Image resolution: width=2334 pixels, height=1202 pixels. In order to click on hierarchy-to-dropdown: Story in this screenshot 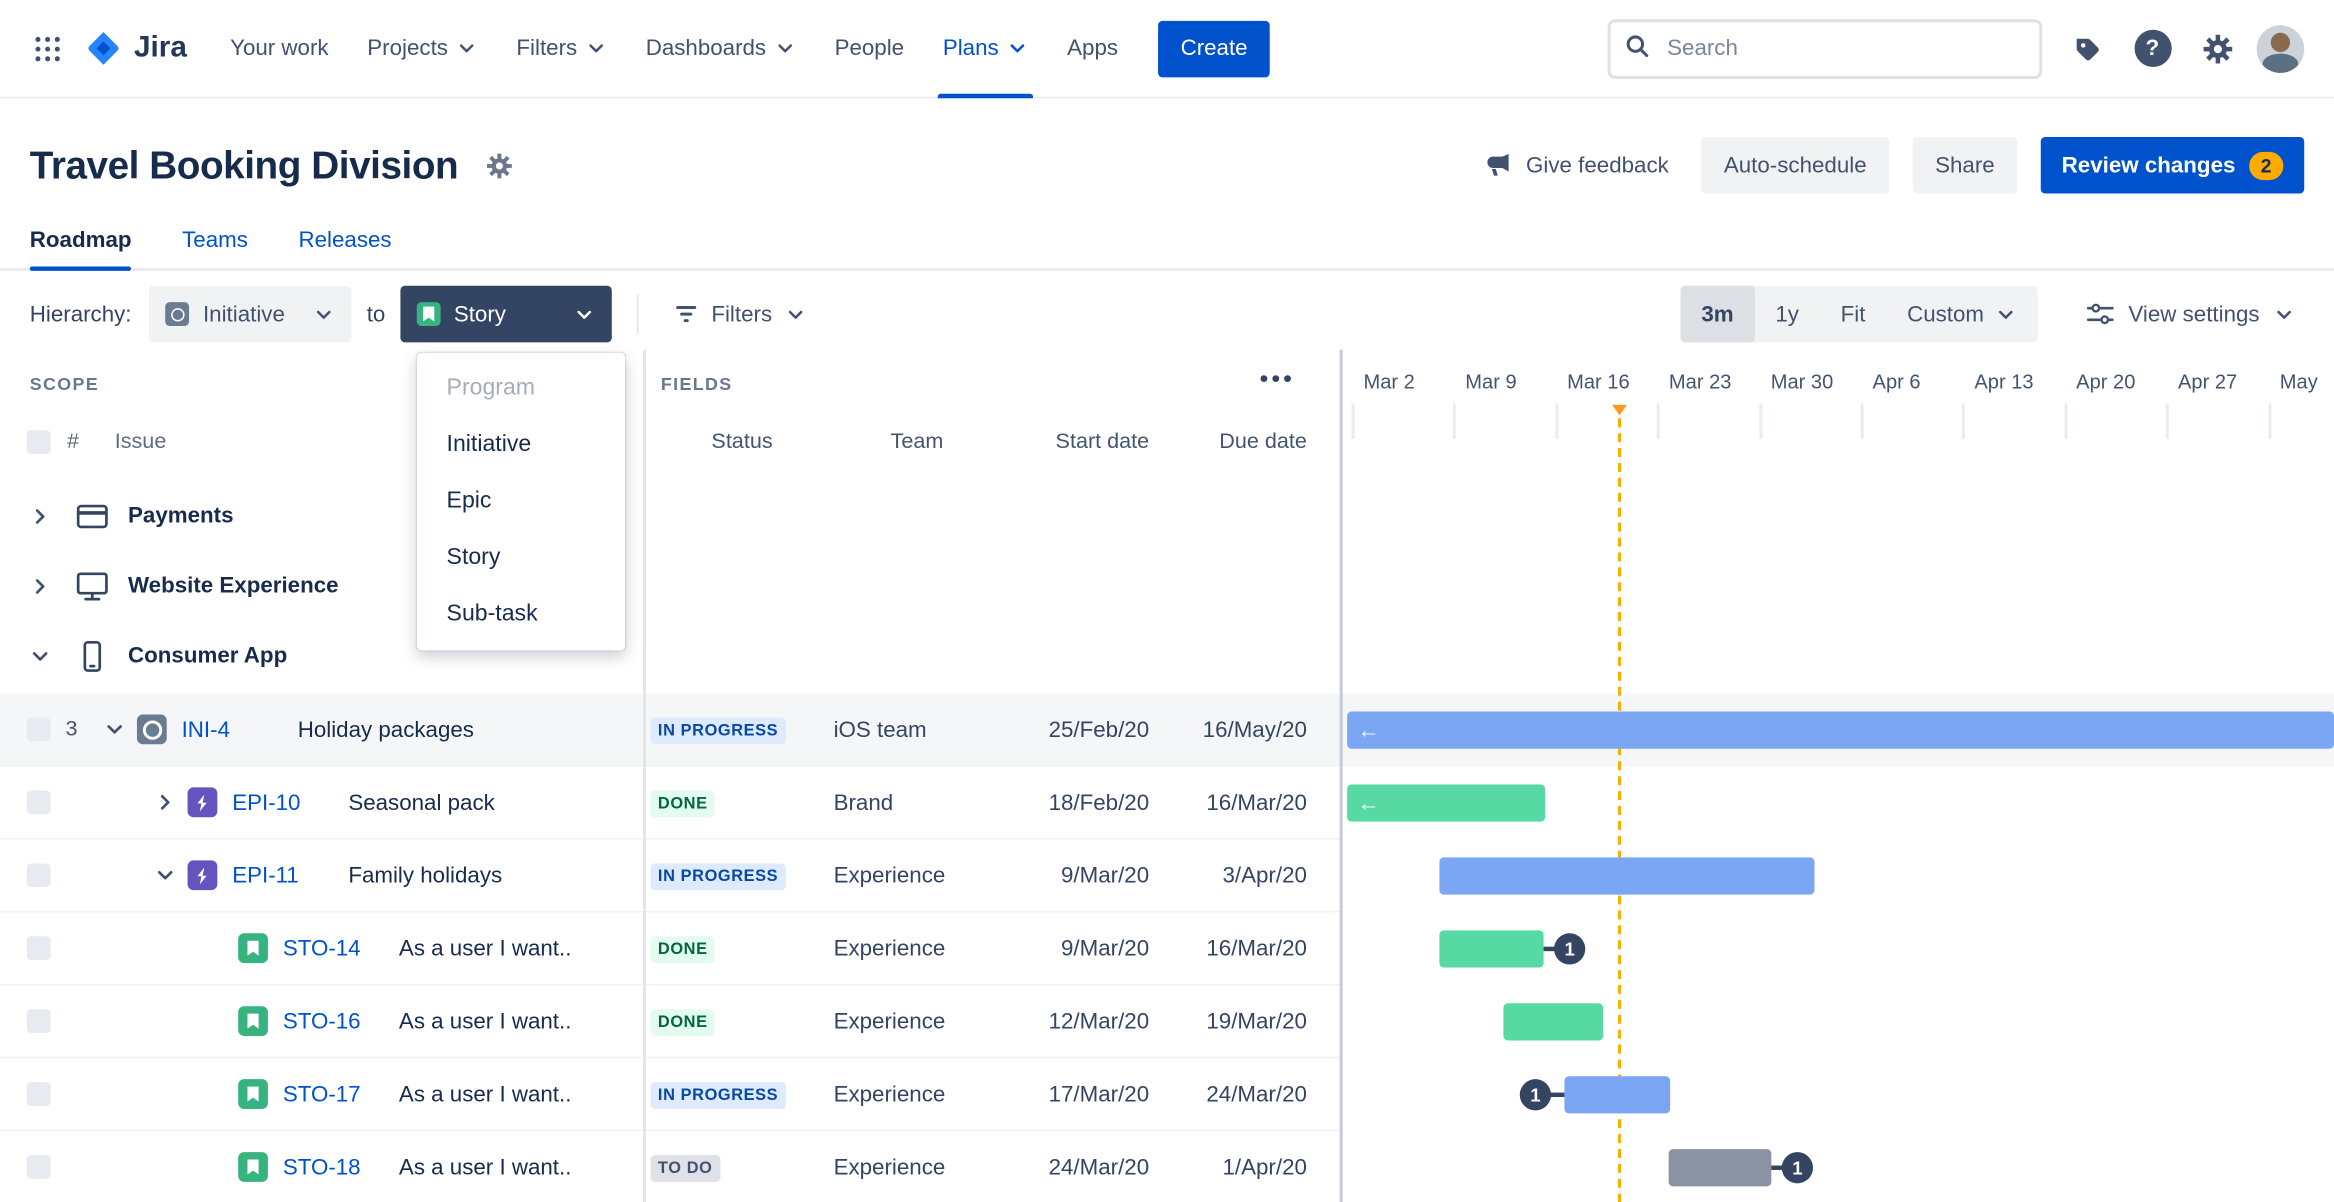, I will do `click(506, 314)`.